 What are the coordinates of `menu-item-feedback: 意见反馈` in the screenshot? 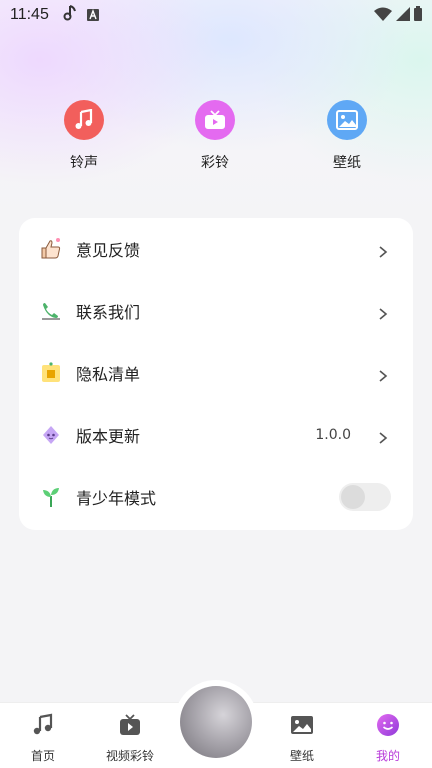 It's located at (216, 249).